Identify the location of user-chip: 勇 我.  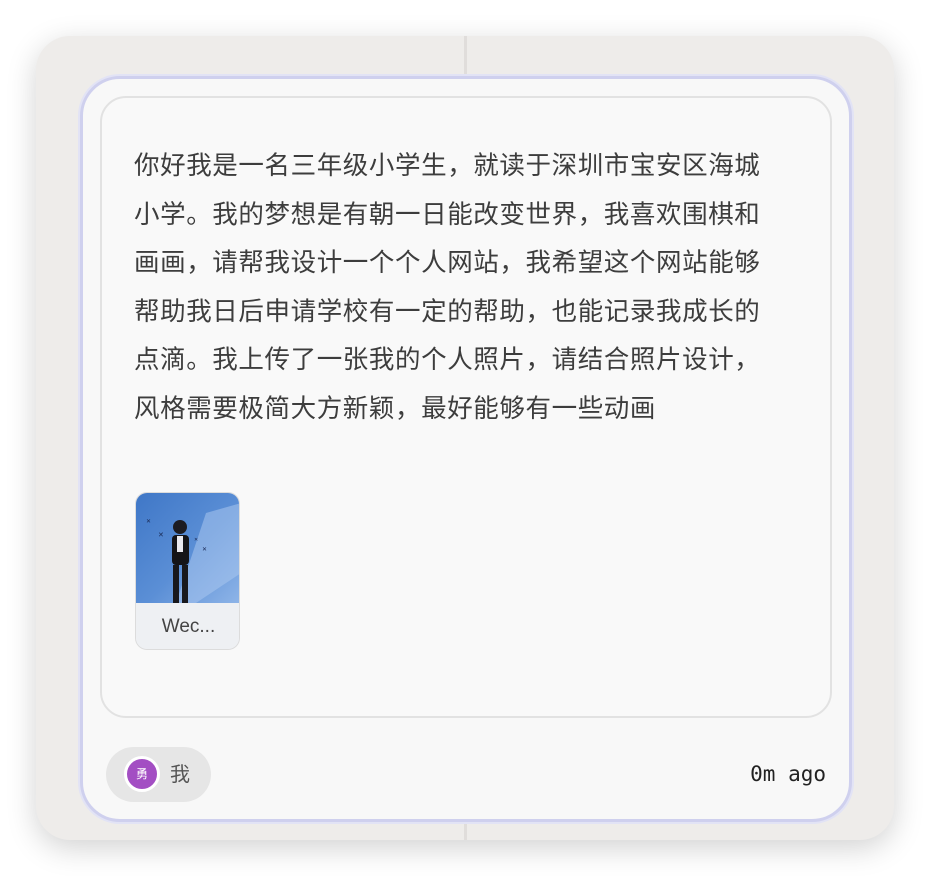
(158, 774).